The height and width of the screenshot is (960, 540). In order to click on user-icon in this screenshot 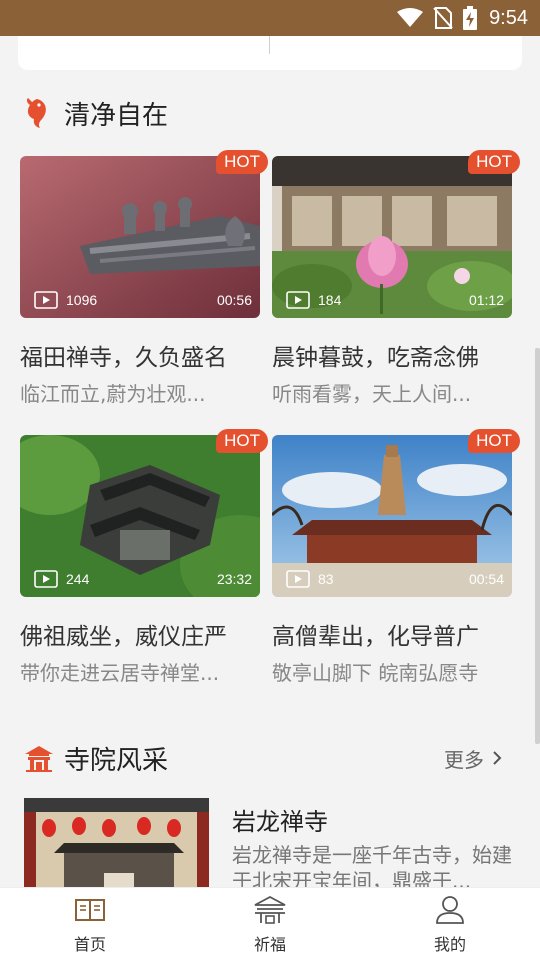, I will do `click(450, 910)`.